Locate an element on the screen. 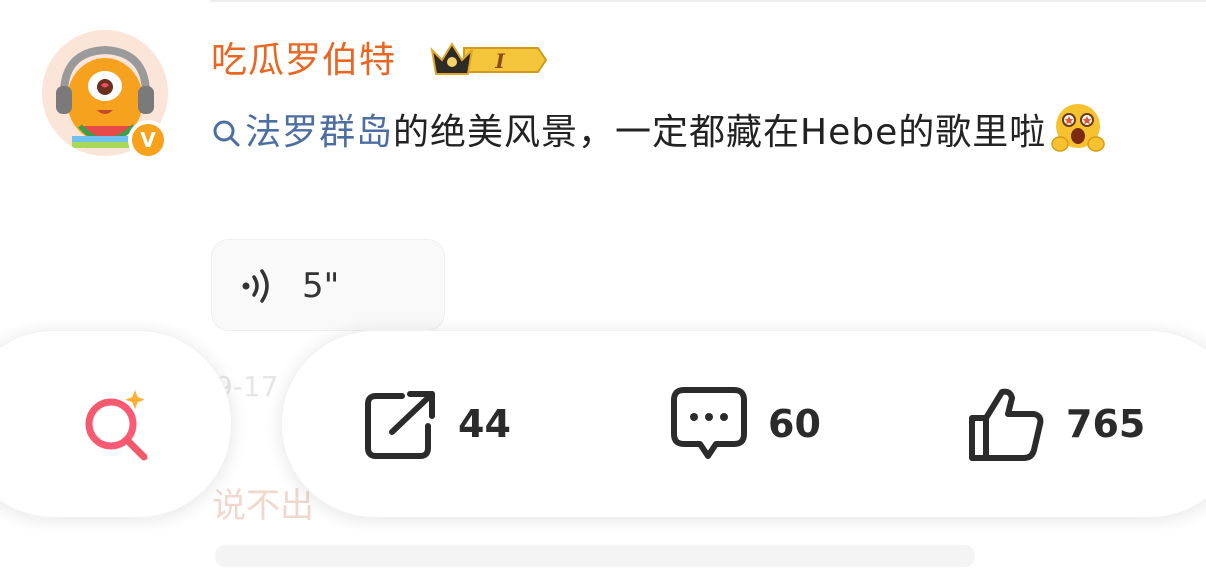 The image size is (1206, 579). verified-badge-icon: V is located at coordinates (148, 140).